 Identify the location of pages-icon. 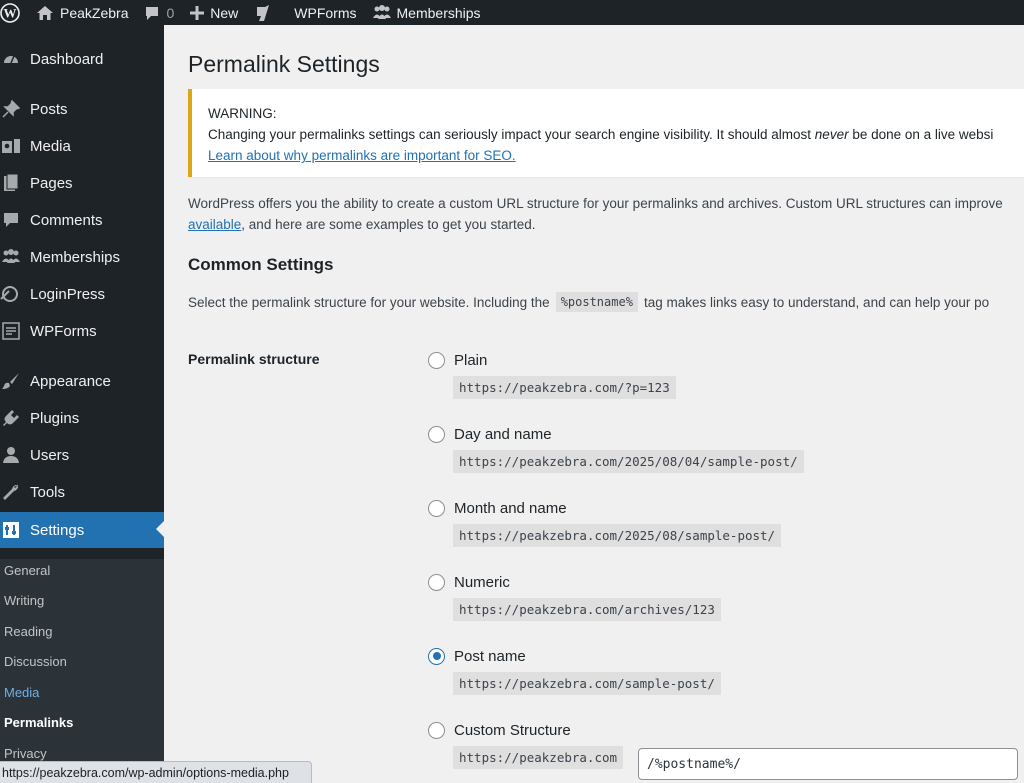
(11, 183).